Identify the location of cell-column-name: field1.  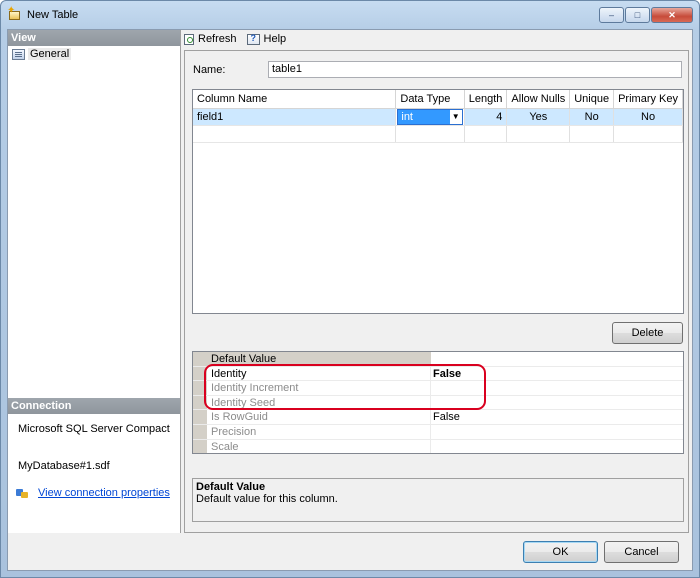
(295, 117).